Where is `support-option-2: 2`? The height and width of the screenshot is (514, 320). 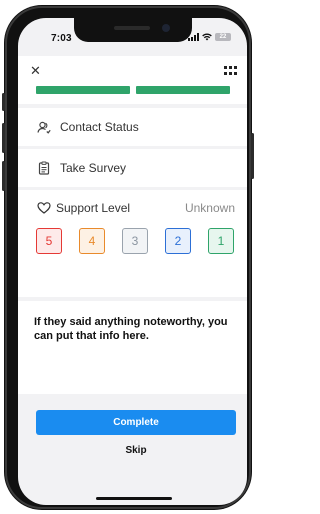 support-option-2: 2 is located at coordinates (178, 241).